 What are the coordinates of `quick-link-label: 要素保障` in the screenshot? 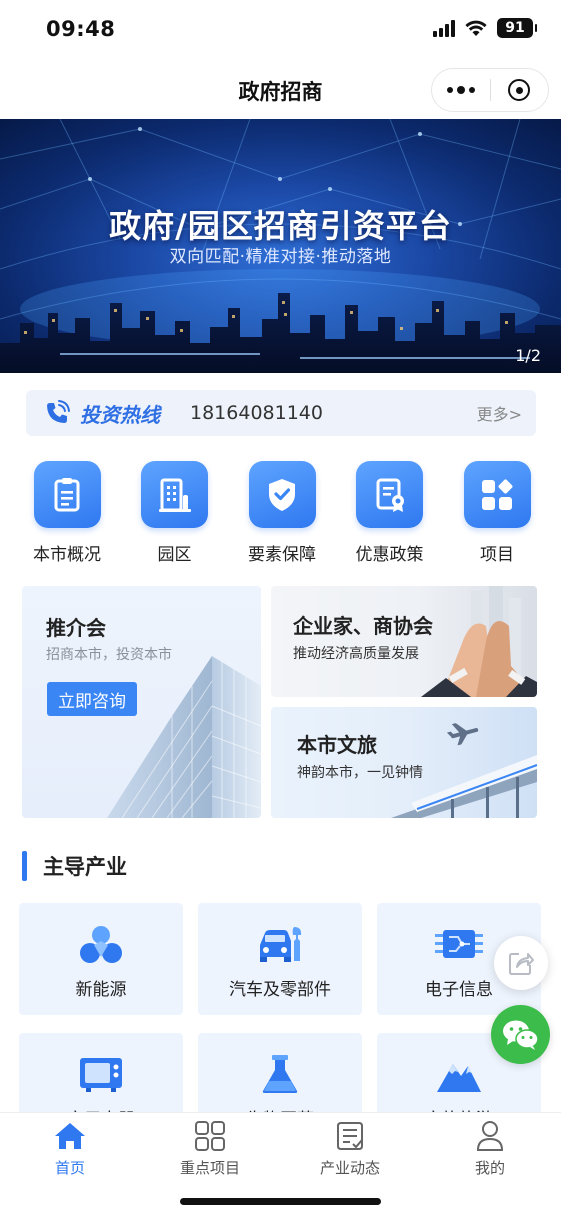 It's located at (282, 555).